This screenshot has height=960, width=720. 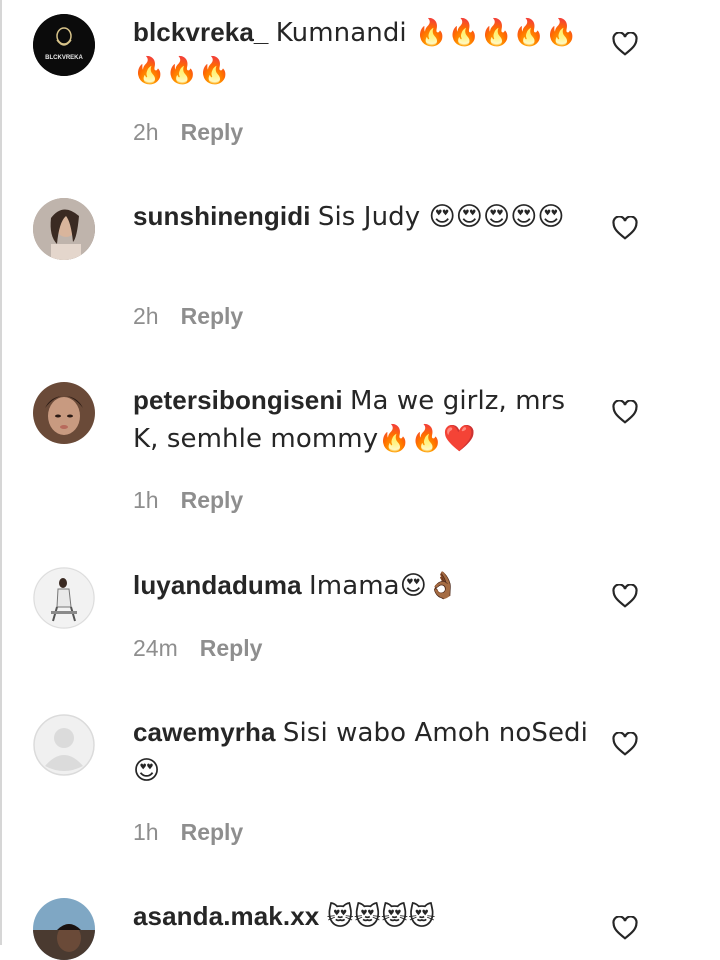 I want to click on comment-text: blckvreka_ Kumnandi 🔥🔥🔥🔥🔥🔥🔥🔥, so click(x=360, y=52).